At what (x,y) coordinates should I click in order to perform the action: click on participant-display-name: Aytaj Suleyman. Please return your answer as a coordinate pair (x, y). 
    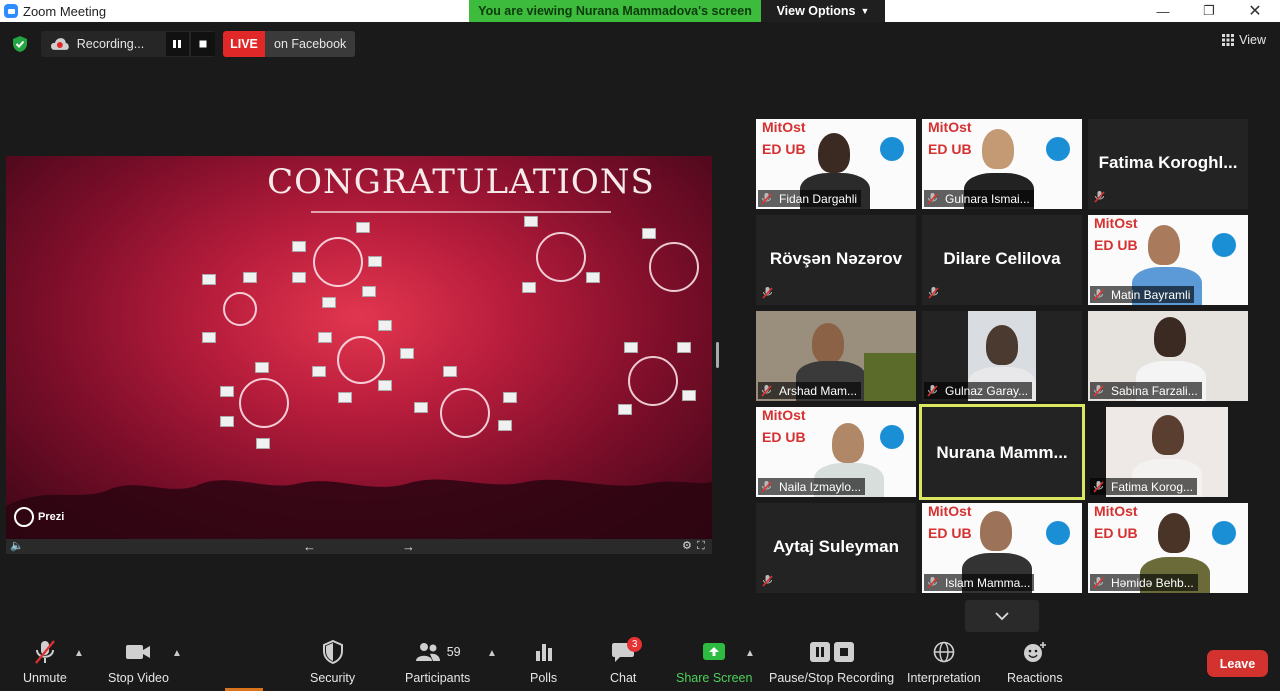
    Looking at the image, I should click on (836, 546).